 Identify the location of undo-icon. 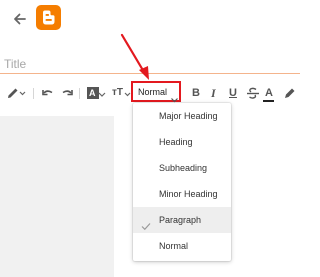
(48, 93).